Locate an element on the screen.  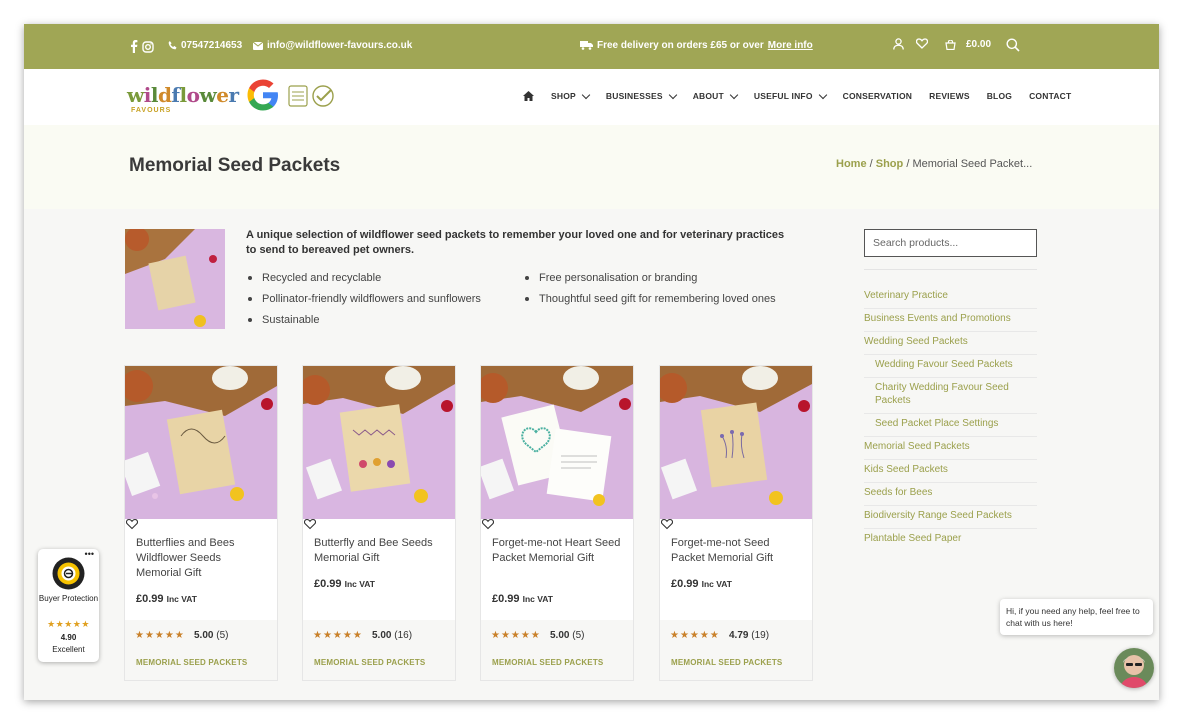
sidebar-item-wedding-seed-packets: Wedding Seed Packets is located at coordinates (950, 343).